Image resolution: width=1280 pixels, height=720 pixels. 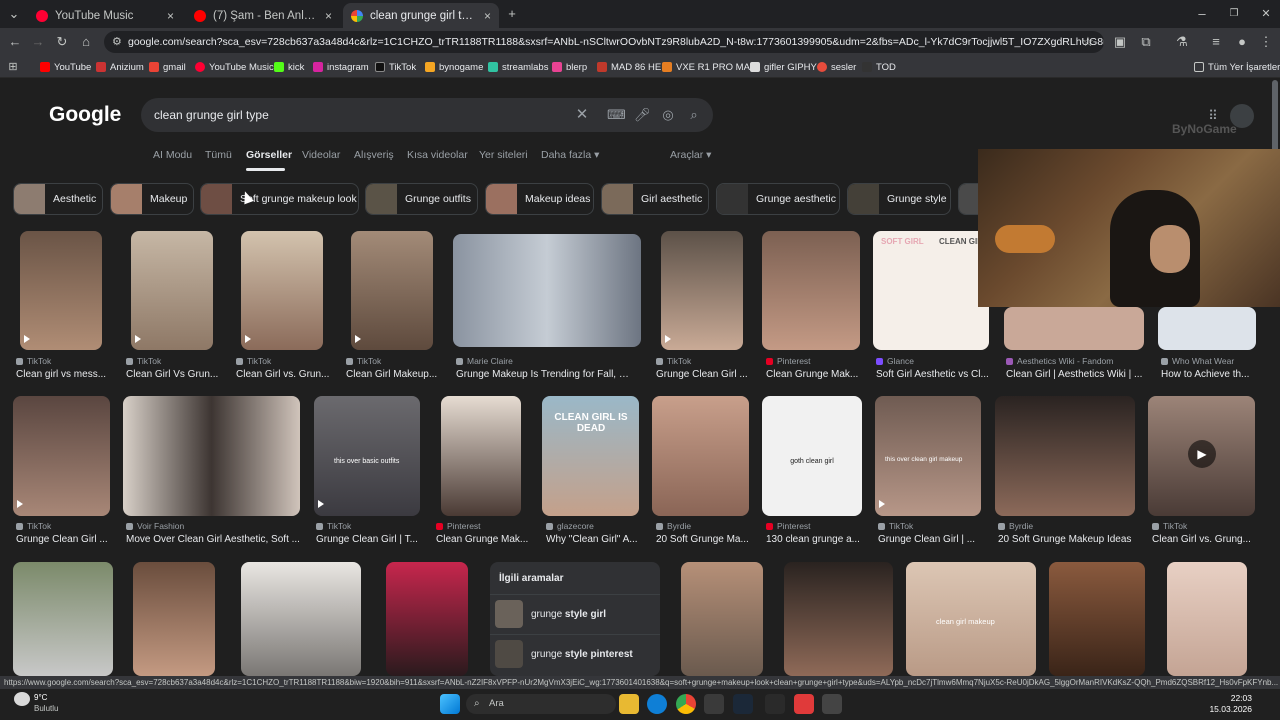 What do you see at coordinates (590, 456) in the screenshot?
I see `result-image: CLEAN GIRL IS DEAD` at bounding box center [590, 456].